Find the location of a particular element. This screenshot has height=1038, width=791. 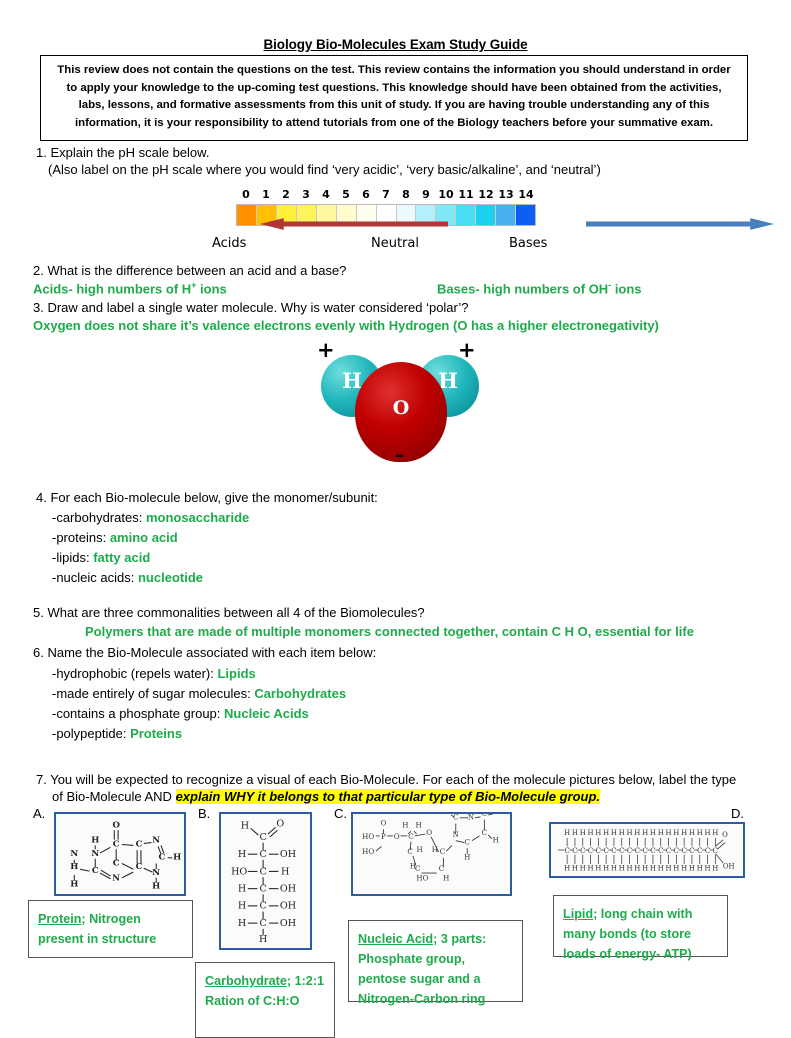

q4-answer-0: monosaccharide is located at coordinates (197, 517).